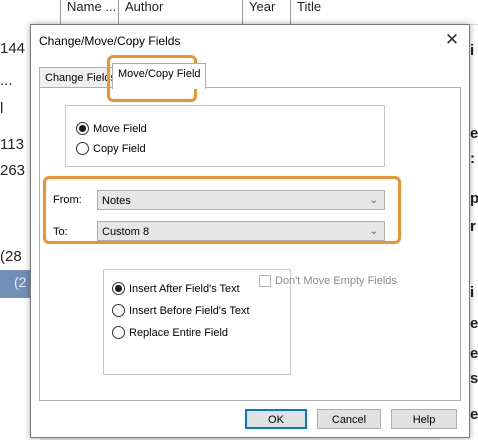 The image size is (478, 440). What do you see at coordinates (179, 332) in the screenshot?
I see `replace-entire-label: Replace Entire Field` at bounding box center [179, 332].